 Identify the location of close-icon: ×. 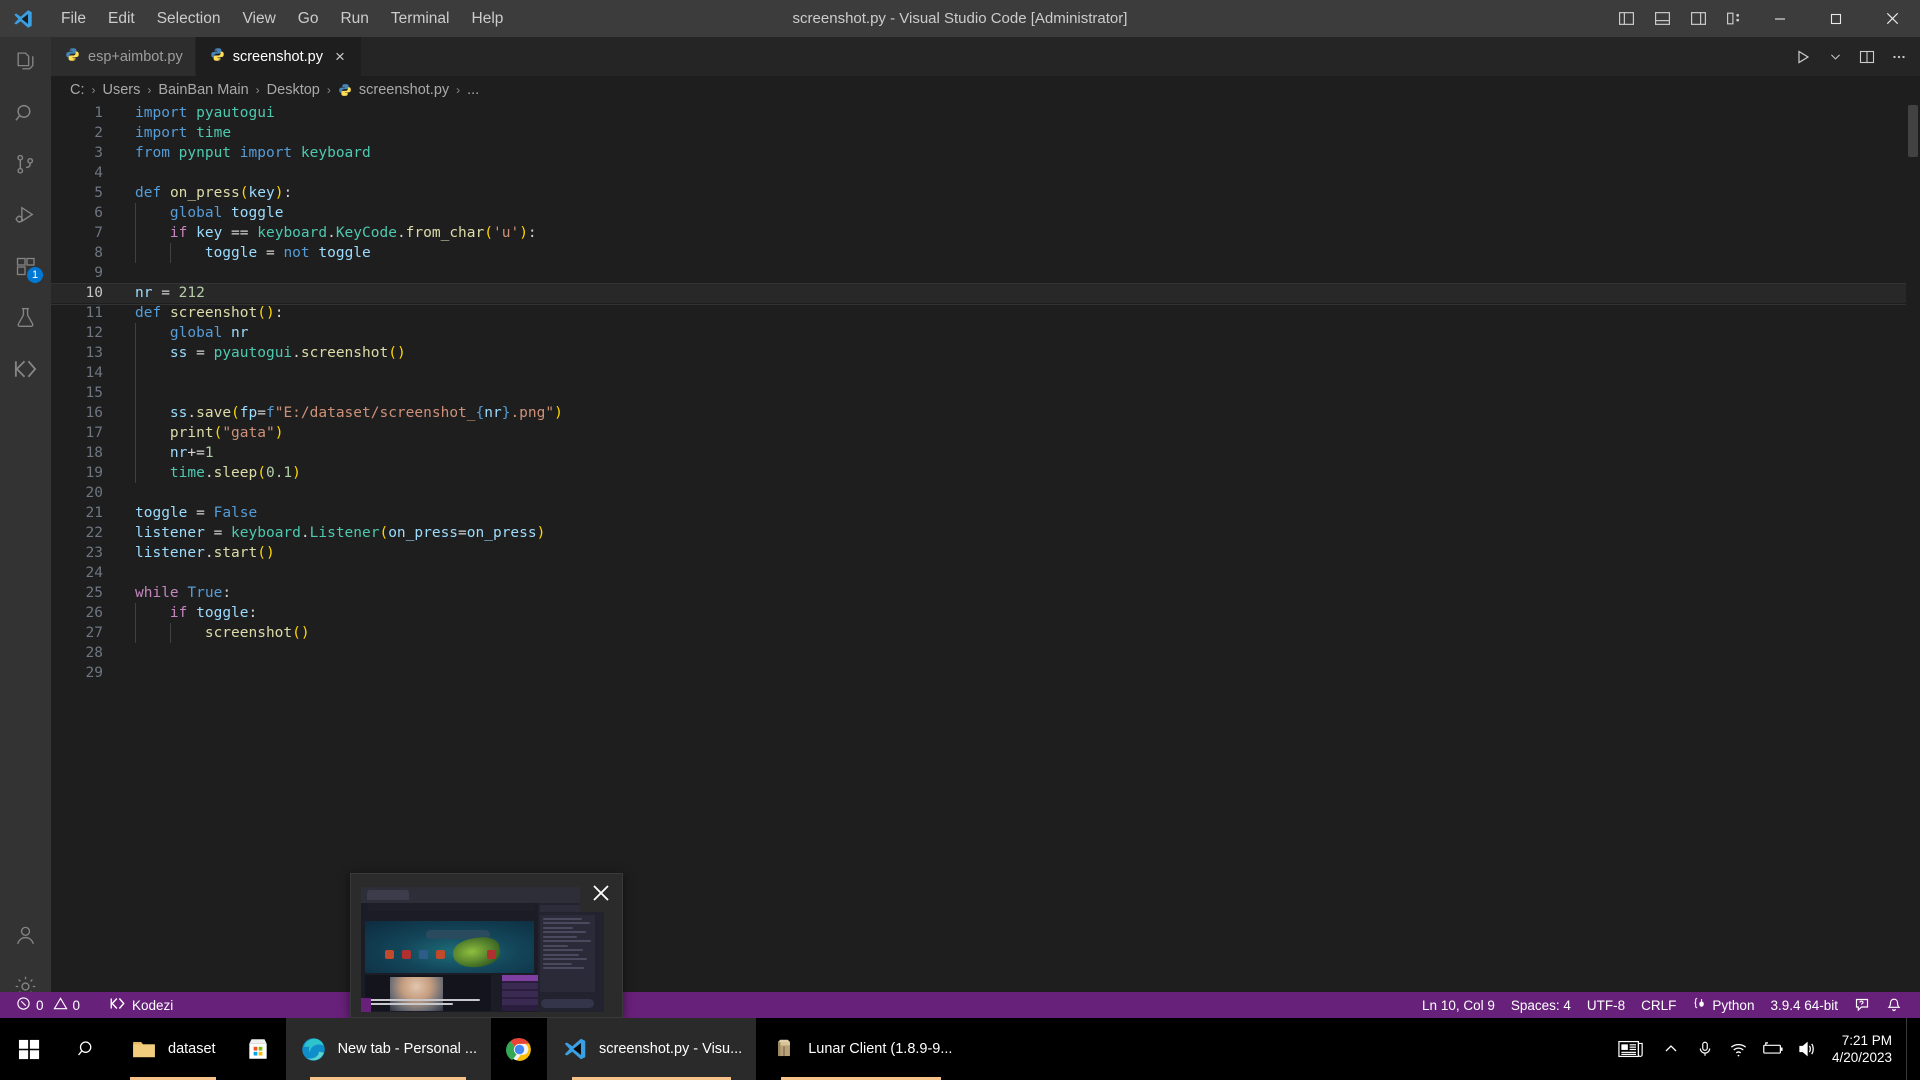
(340, 57).